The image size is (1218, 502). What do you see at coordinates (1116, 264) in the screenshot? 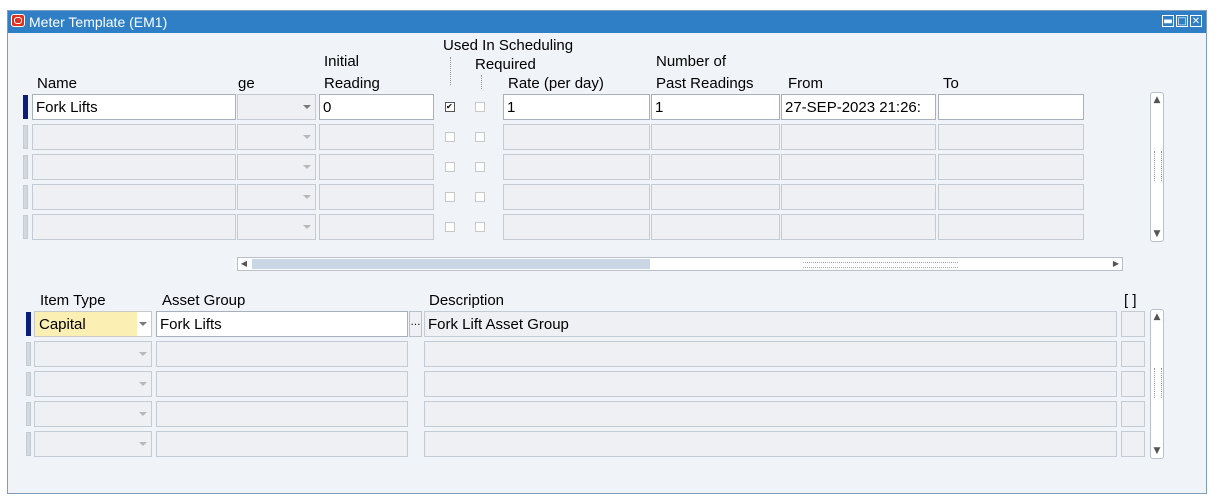
I see `scroll-right-icon: ▶` at bounding box center [1116, 264].